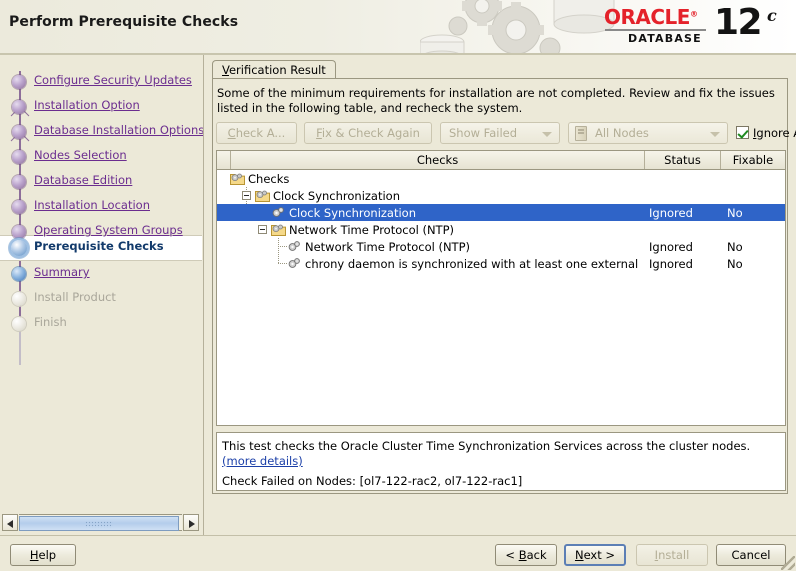  I want to click on scrollbar-track, so click(100, 522).